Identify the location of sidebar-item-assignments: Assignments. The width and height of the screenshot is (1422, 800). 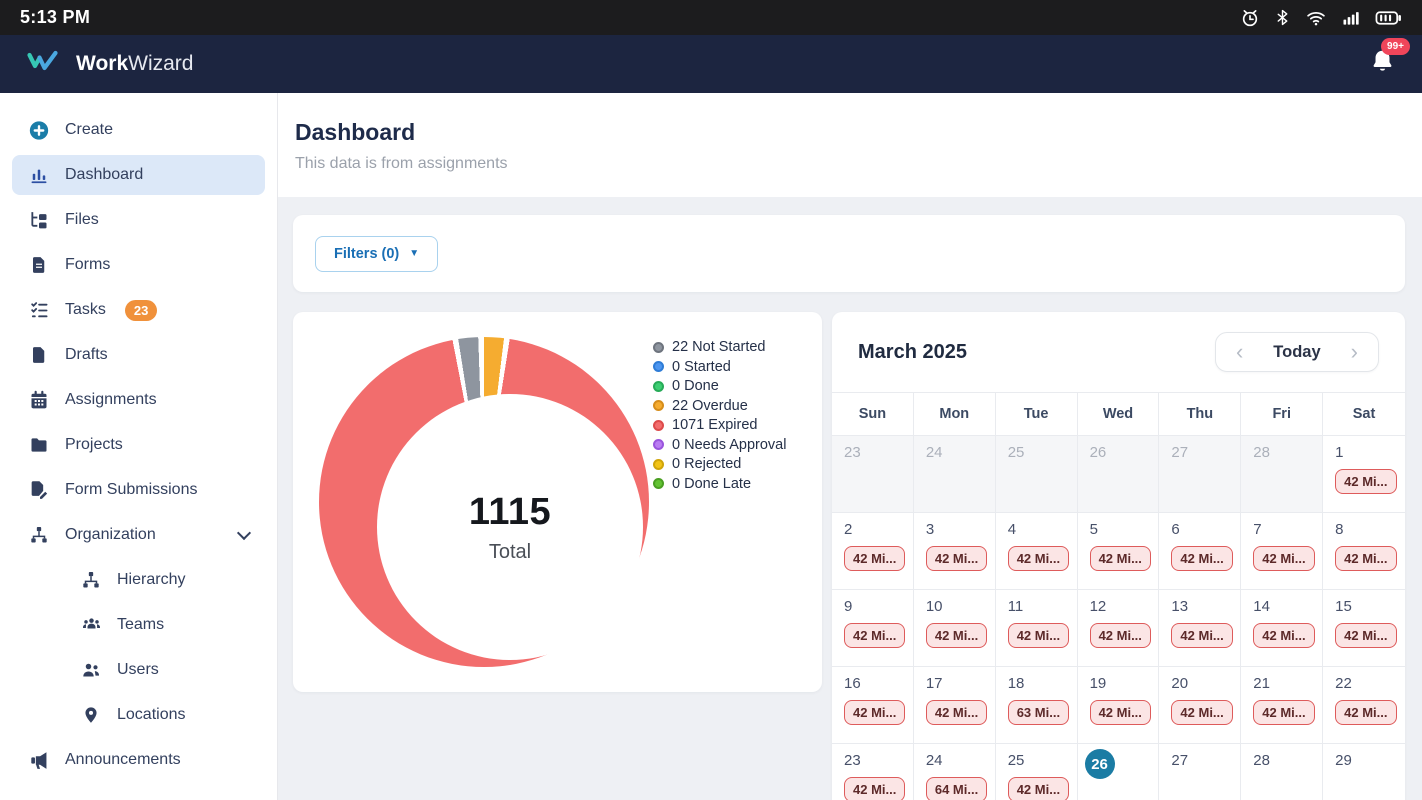
(138, 400).